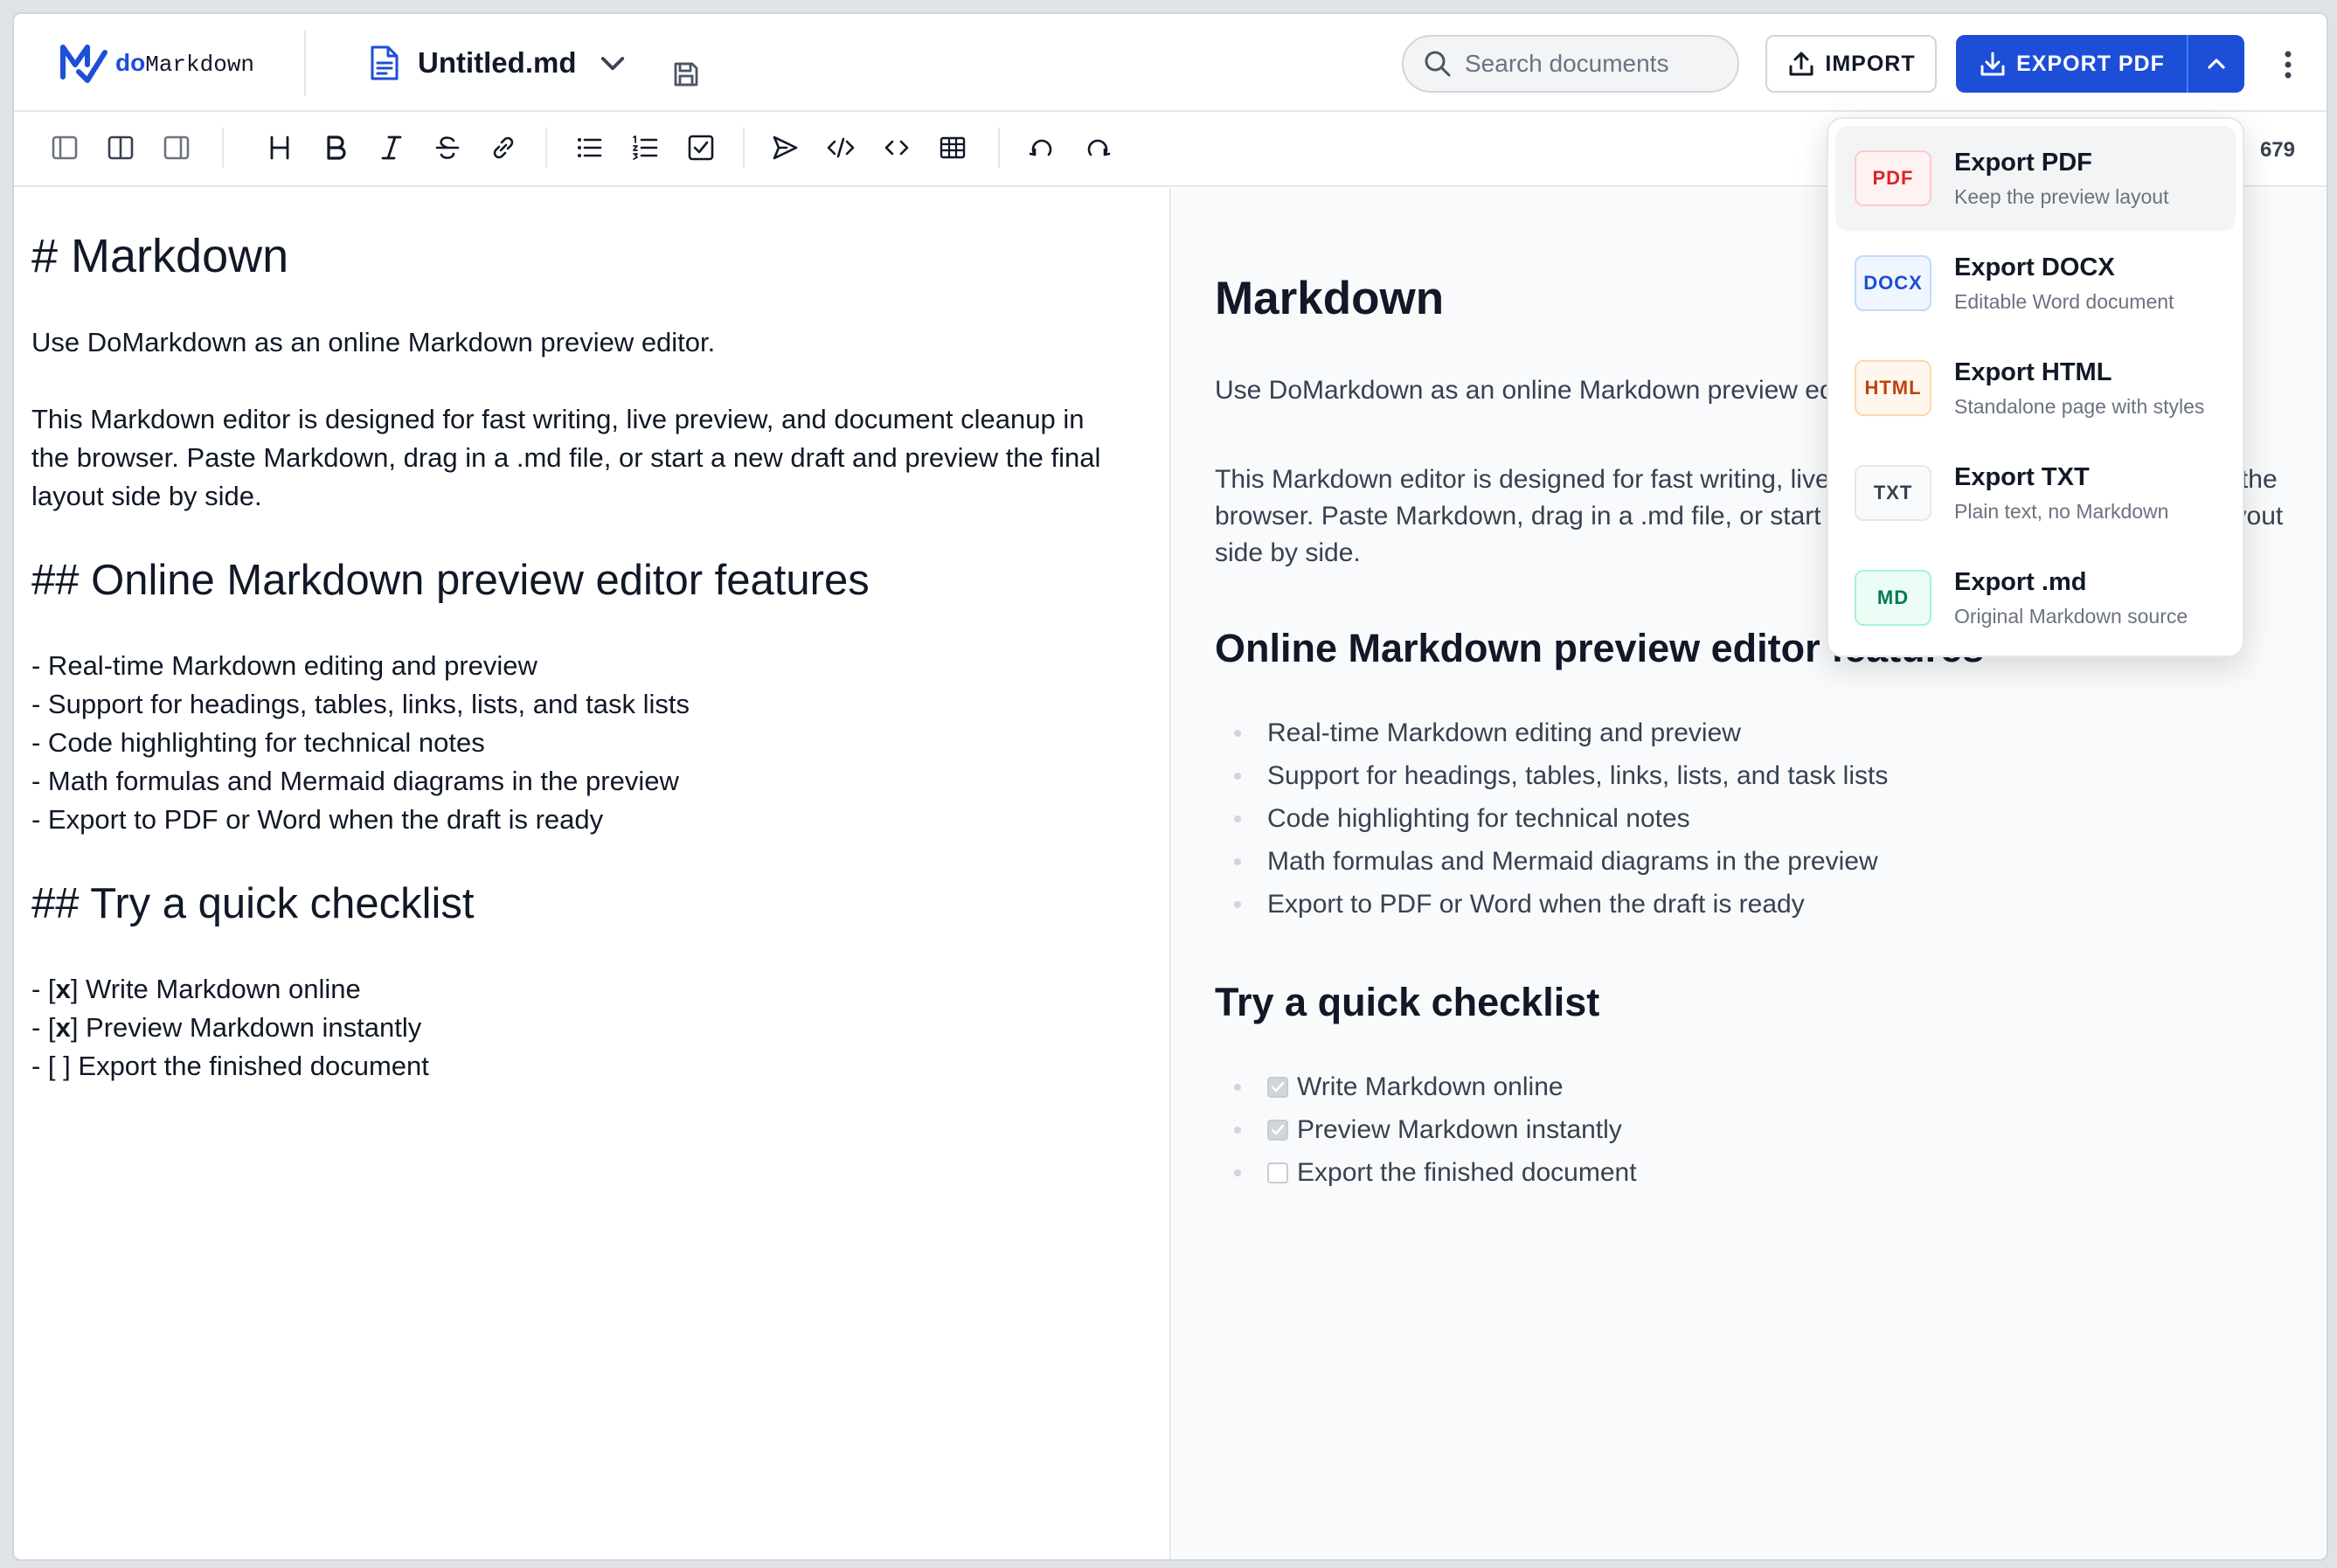 The width and height of the screenshot is (2337, 1568). I want to click on editor-list-line: - Real-time Markdown editing and preview, so click(284, 666).